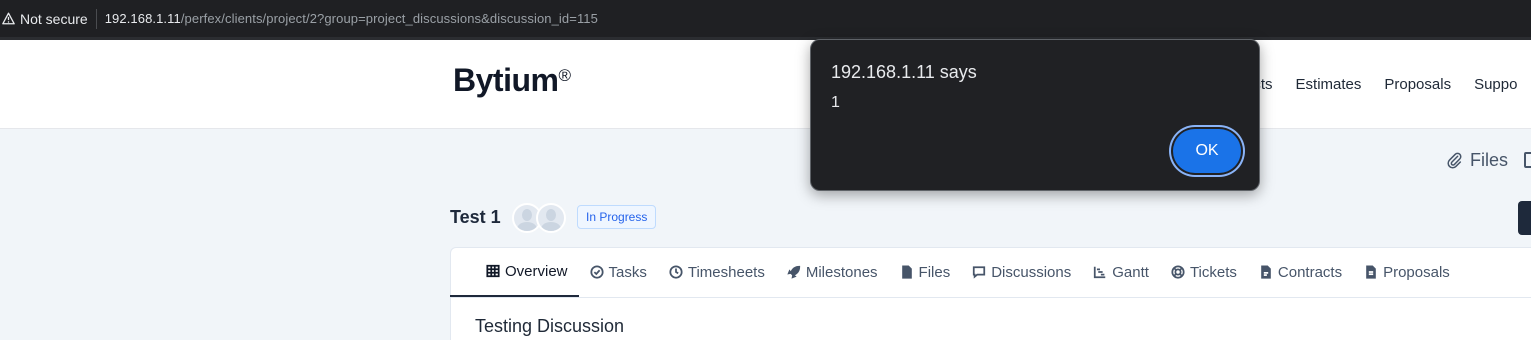 Image resolution: width=1531 pixels, height=340 pixels. I want to click on chat-icon, so click(979, 272).